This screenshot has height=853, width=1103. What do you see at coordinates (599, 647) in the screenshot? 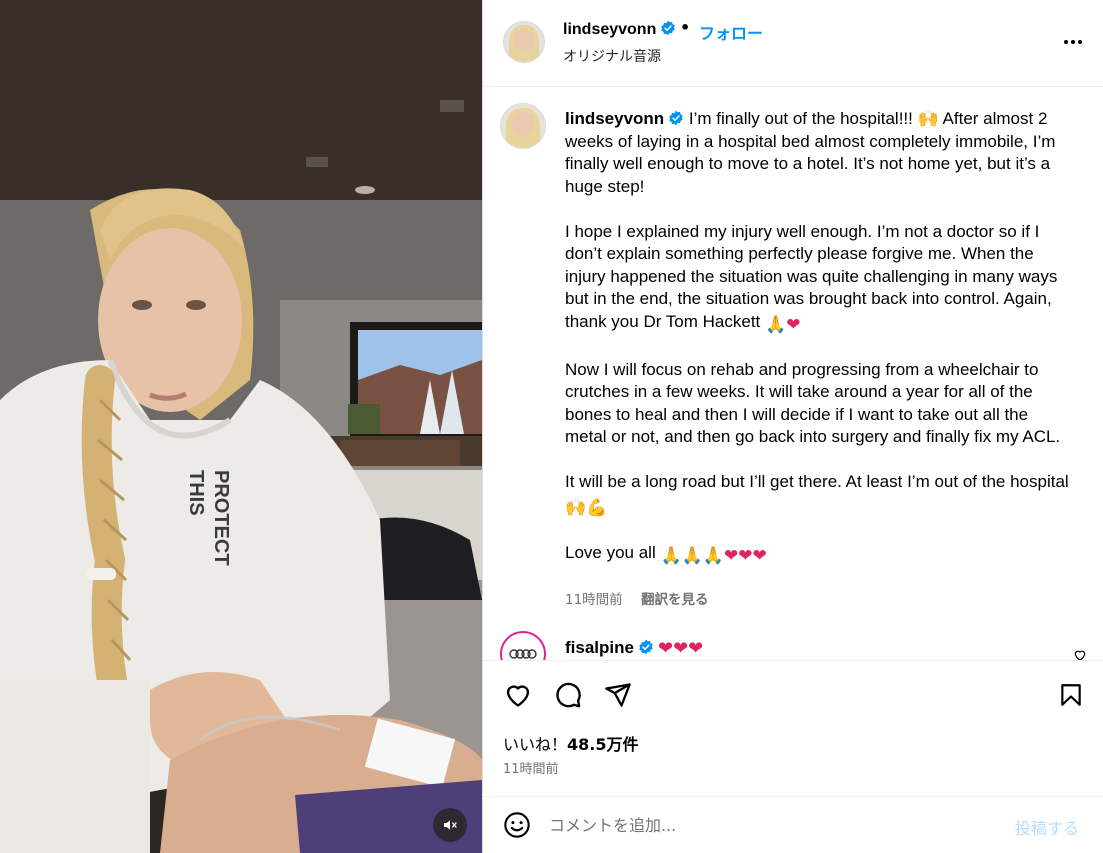
I see `commenter-username: fisalpine` at bounding box center [599, 647].